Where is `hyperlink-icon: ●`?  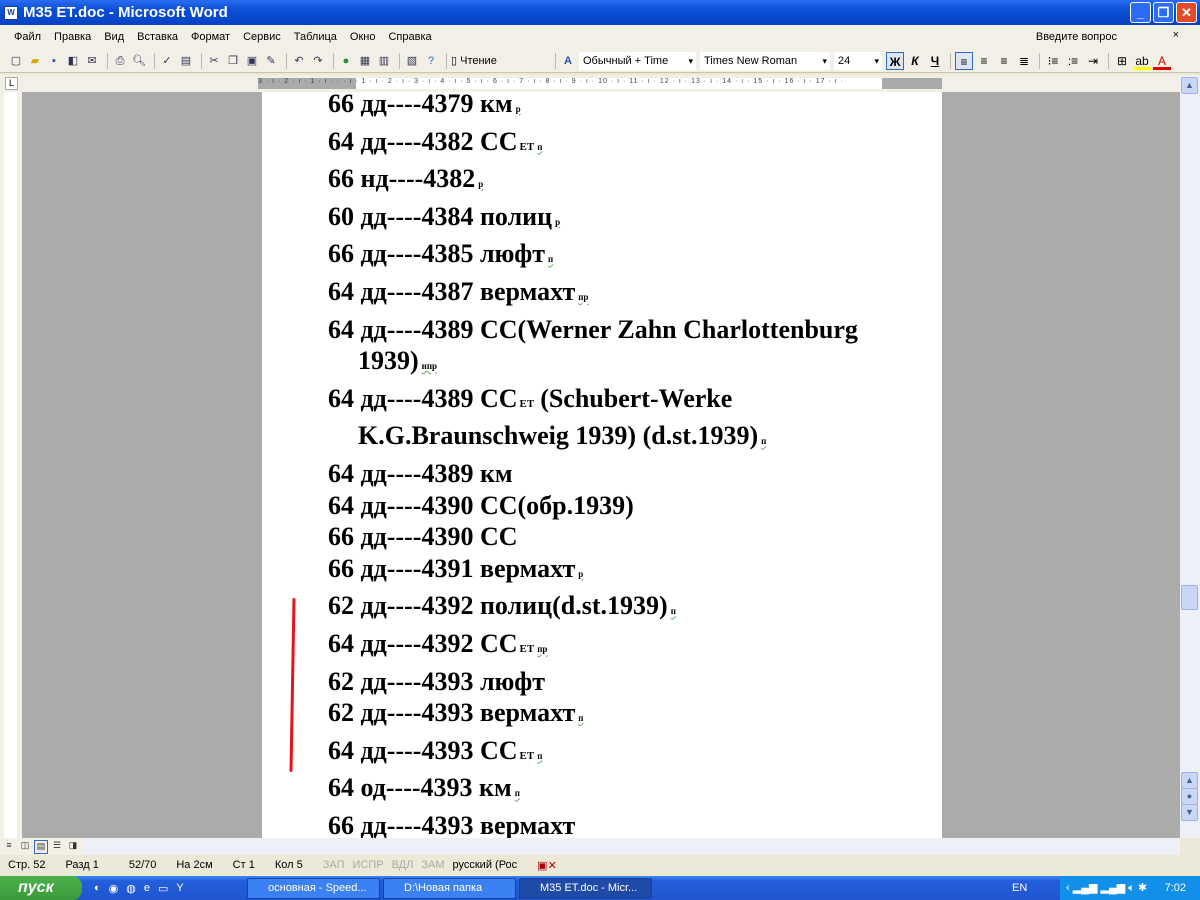
hyperlink-icon: ● is located at coordinates (346, 61).